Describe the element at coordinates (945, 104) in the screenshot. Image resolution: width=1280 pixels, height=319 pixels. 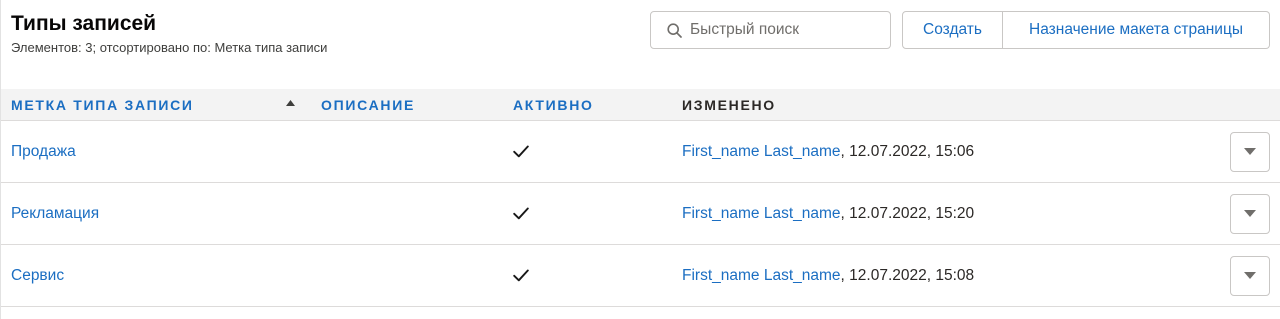
I see `column-header-modified: ИЗМЕНЕНО` at that location.